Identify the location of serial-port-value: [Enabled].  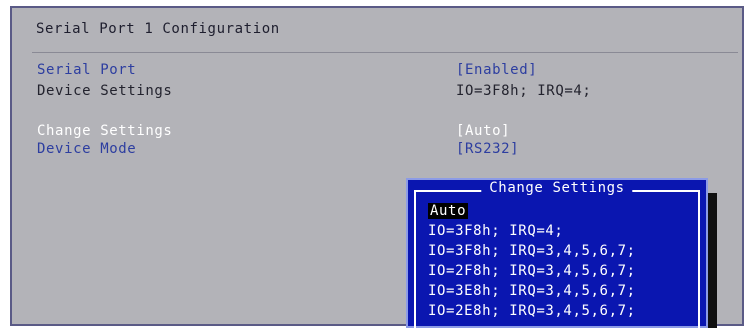
(496, 70).